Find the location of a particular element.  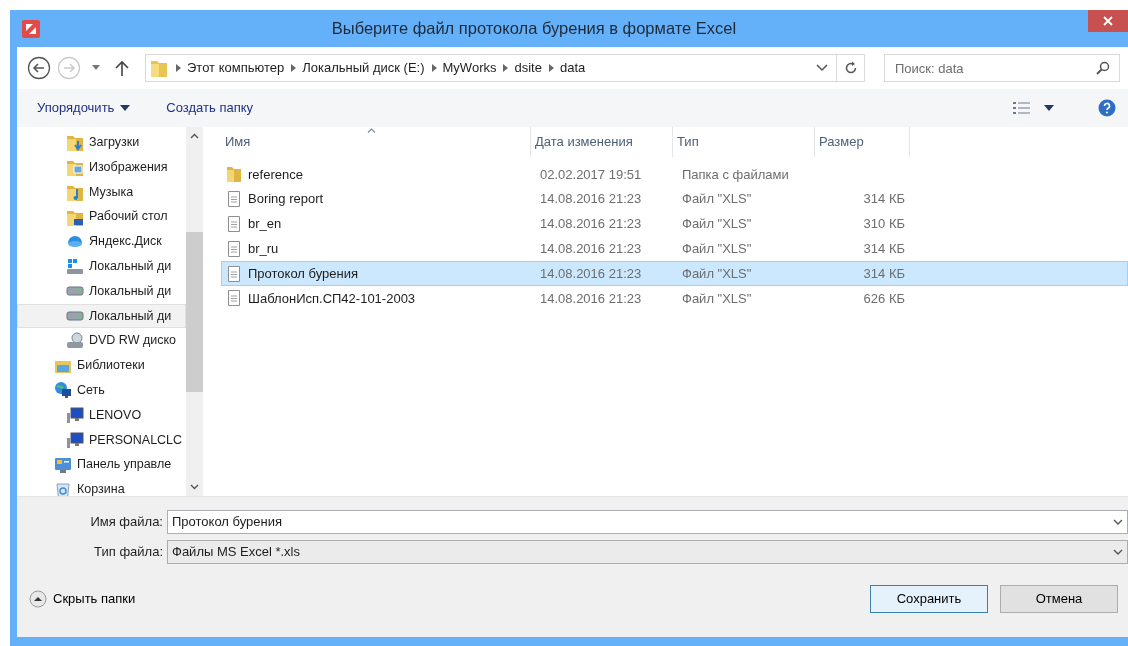

collapse-icon is located at coordinates (38, 599).